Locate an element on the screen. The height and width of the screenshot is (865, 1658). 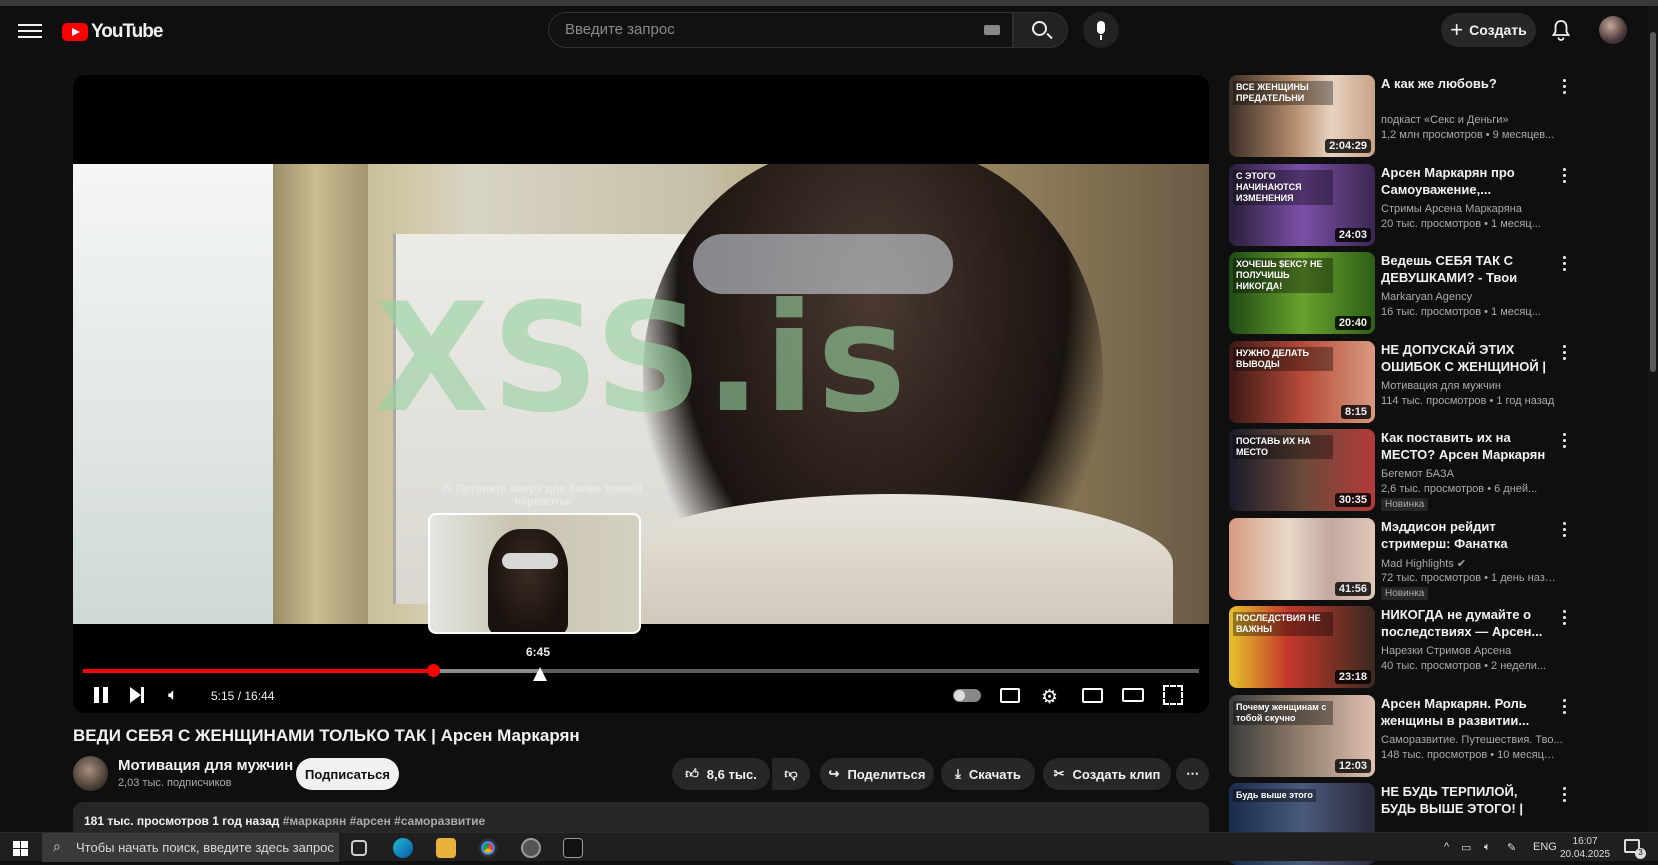
voice-search-button is located at coordinates (1101, 30).